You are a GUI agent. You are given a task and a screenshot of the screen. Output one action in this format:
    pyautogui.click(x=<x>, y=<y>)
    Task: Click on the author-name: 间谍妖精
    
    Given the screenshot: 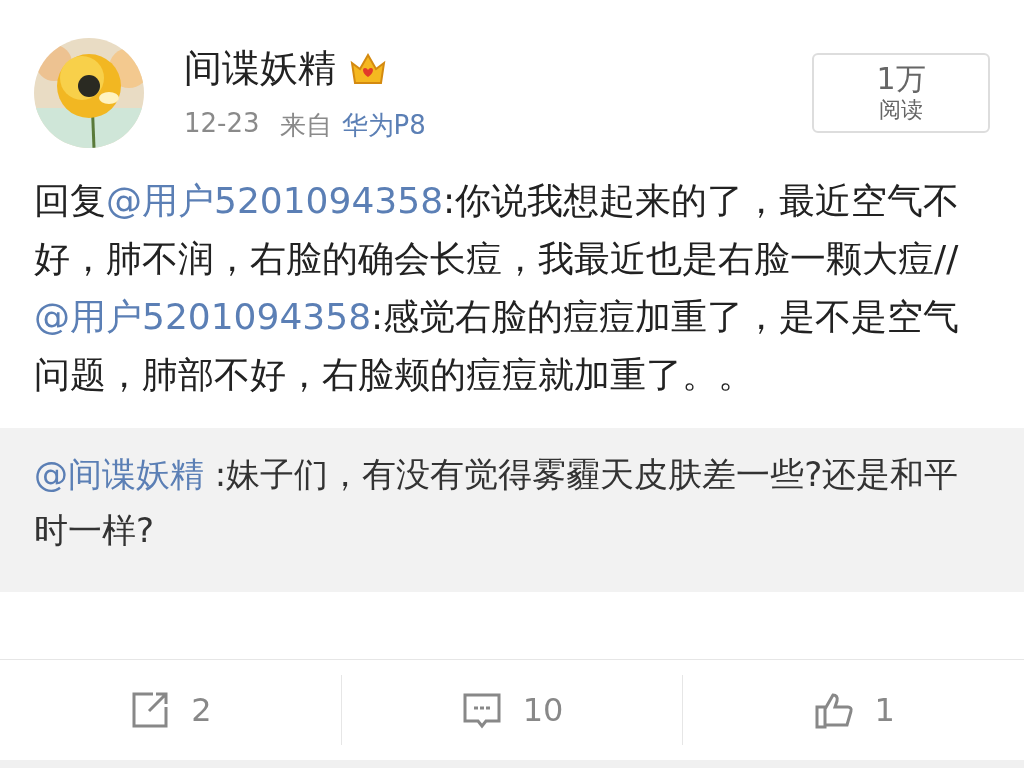 What is the action you would take?
    pyautogui.click(x=260, y=68)
    